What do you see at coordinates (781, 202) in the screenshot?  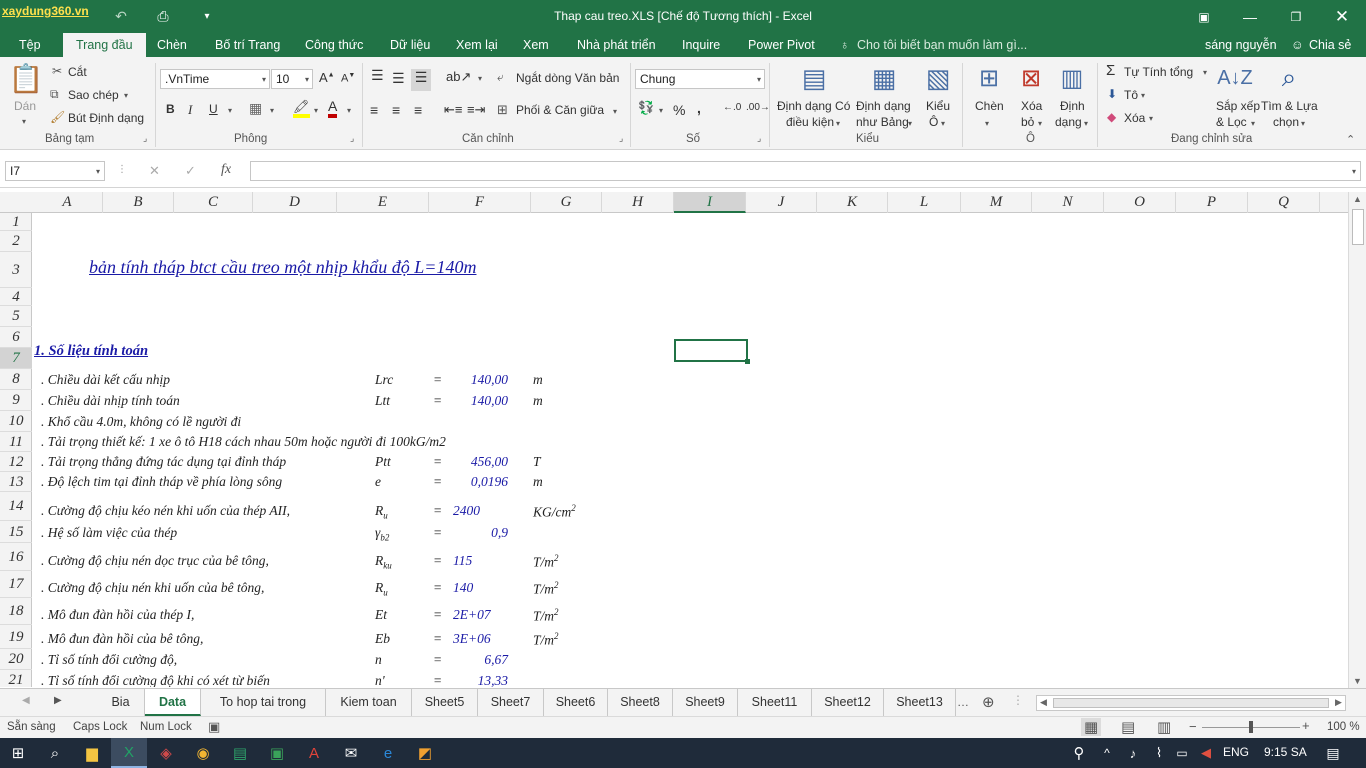 I see `column-header-J: J` at bounding box center [781, 202].